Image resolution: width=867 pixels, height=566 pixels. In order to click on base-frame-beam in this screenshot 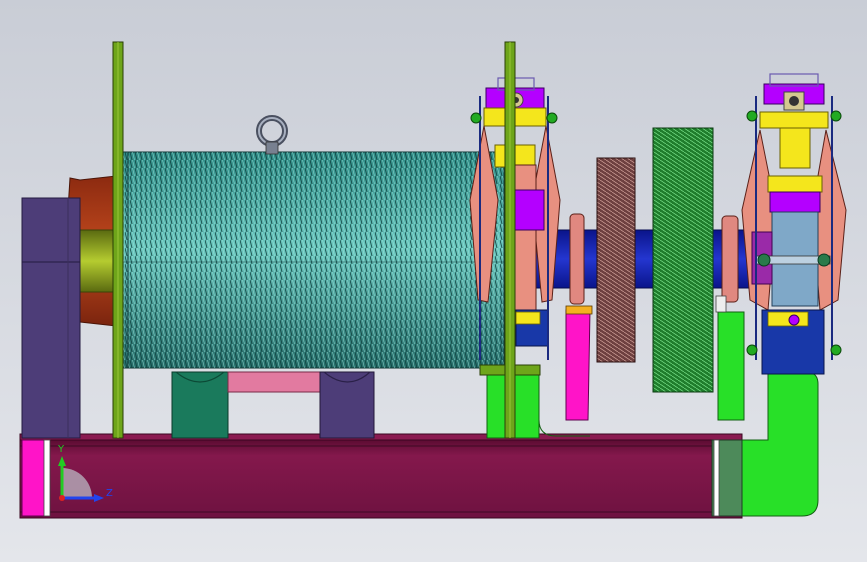, I will do `click(381, 479)`.